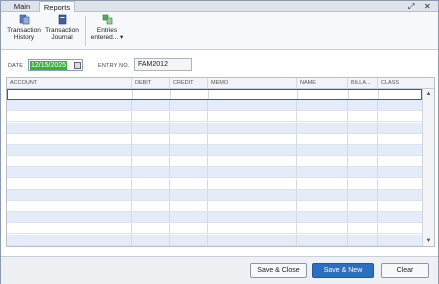  What do you see at coordinates (427, 6) in the screenshot?
I see `close-icon: ✕` at bounding box center [427, 6].